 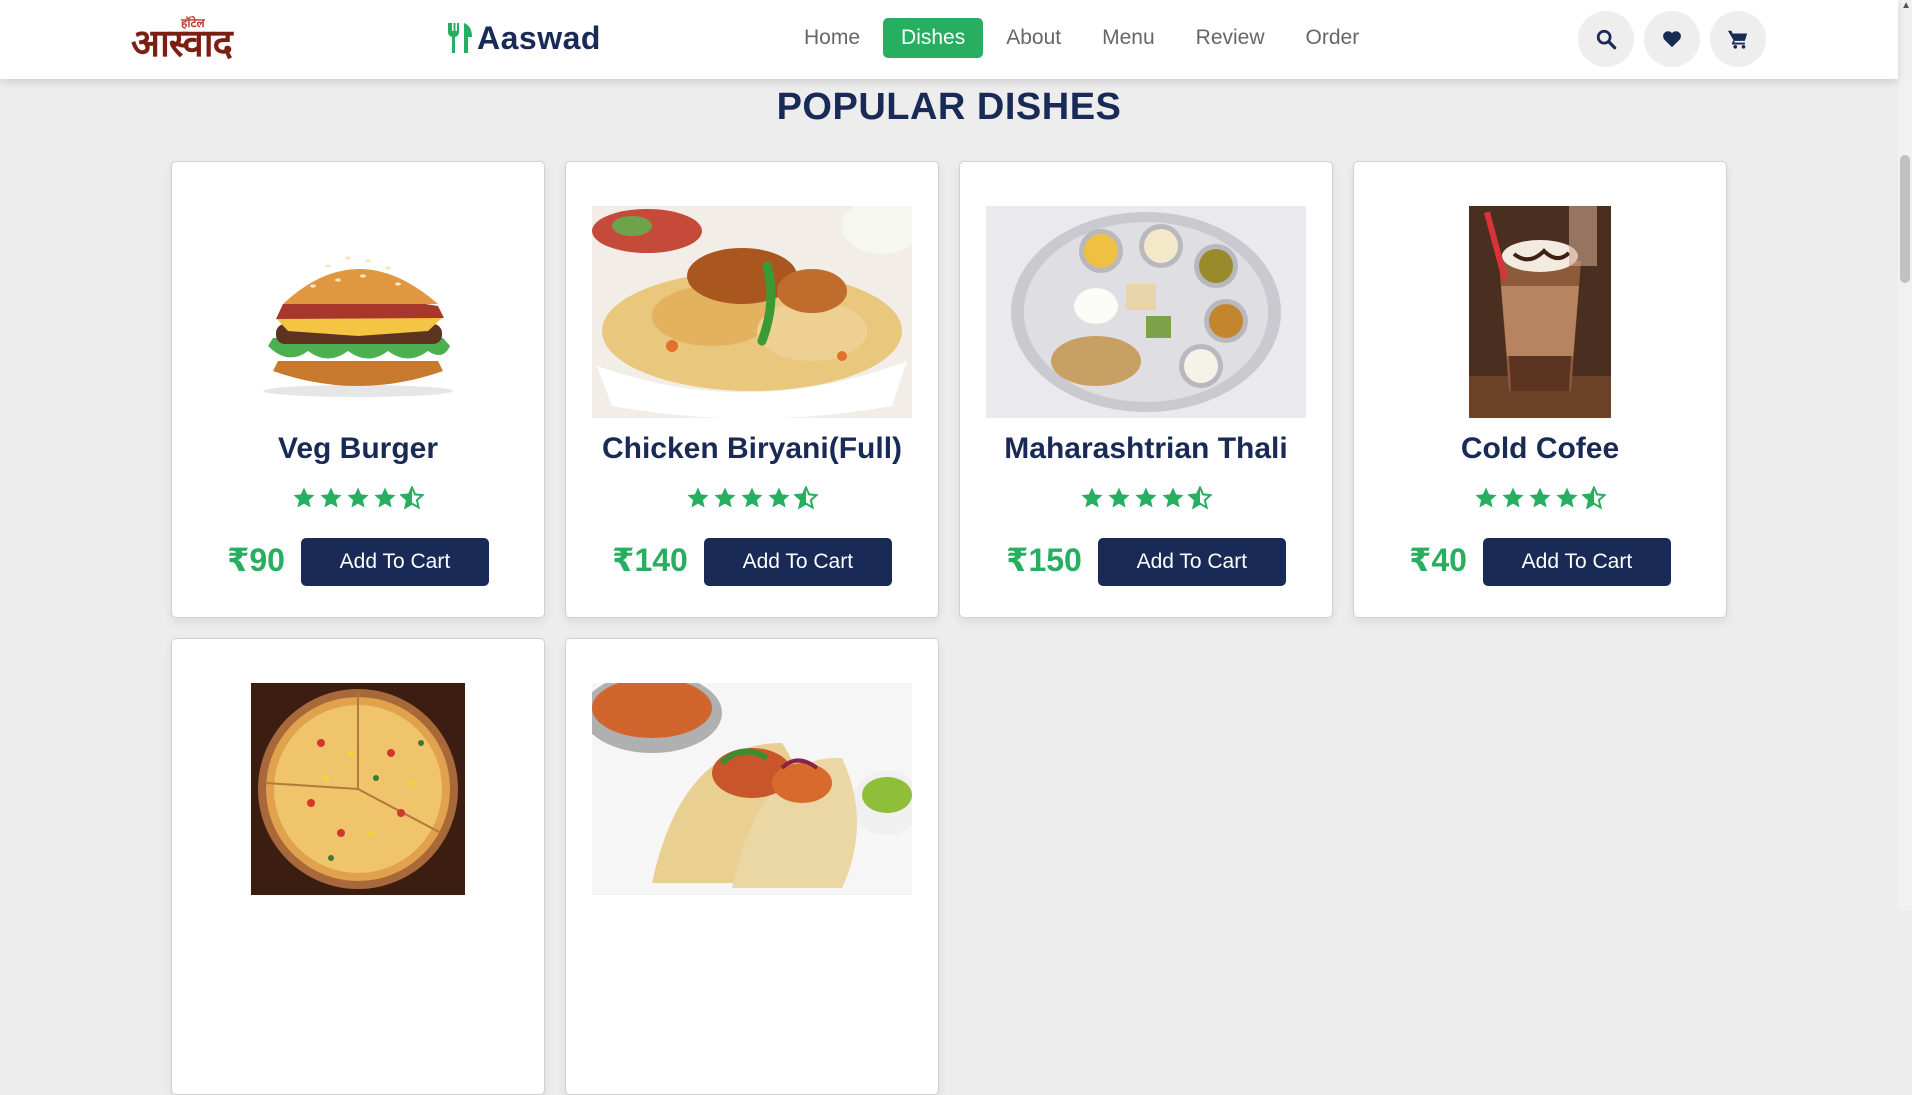 I want to click on heart-icon, so click(x=1672, y=39).